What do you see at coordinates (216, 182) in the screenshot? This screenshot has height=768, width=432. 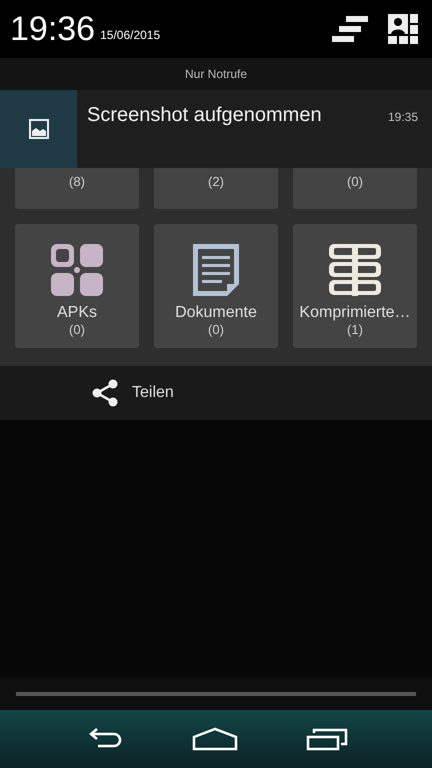 I see `item-count: (2)` at bounding box center [216, 182].